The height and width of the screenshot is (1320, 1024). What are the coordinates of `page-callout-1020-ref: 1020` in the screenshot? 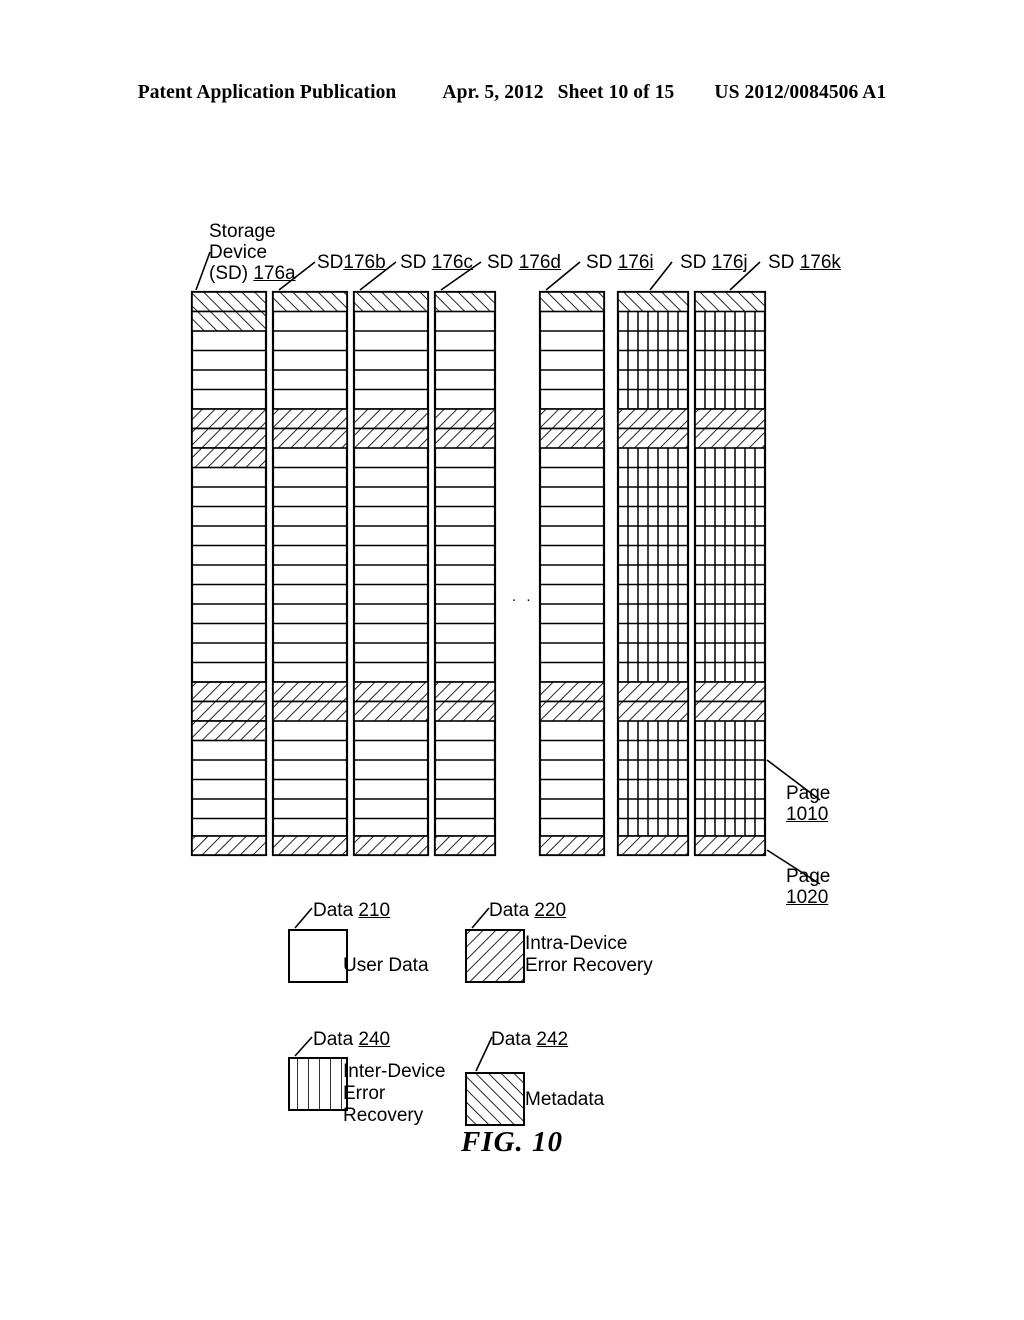 It's located at (807, 897).